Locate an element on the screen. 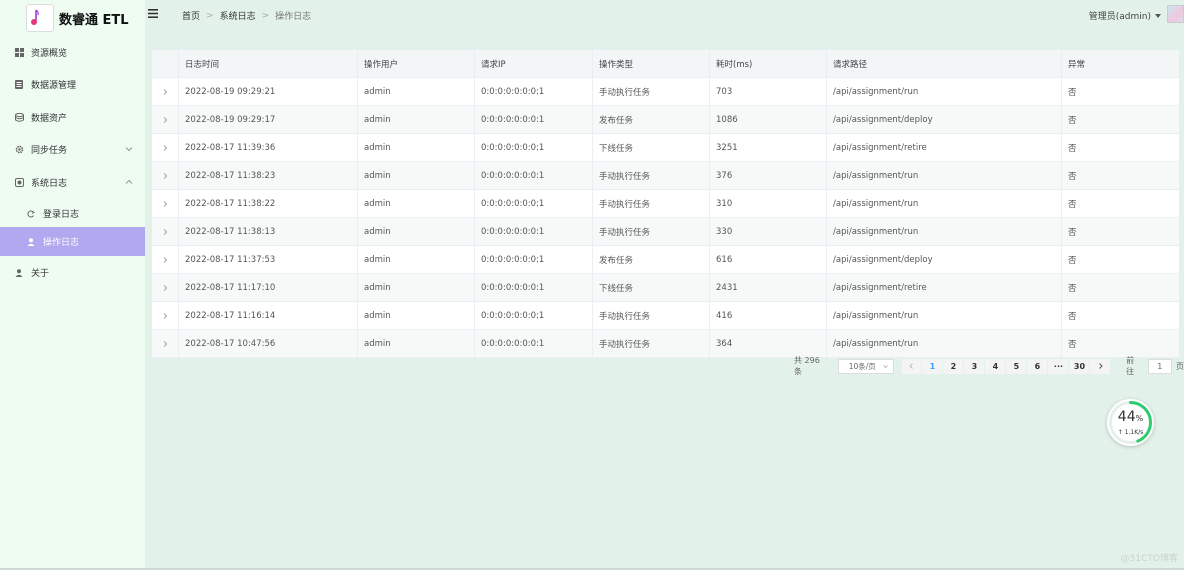  log-time-cell: 2022-08-17 11:16:14 is located at coordinates (268, 315).